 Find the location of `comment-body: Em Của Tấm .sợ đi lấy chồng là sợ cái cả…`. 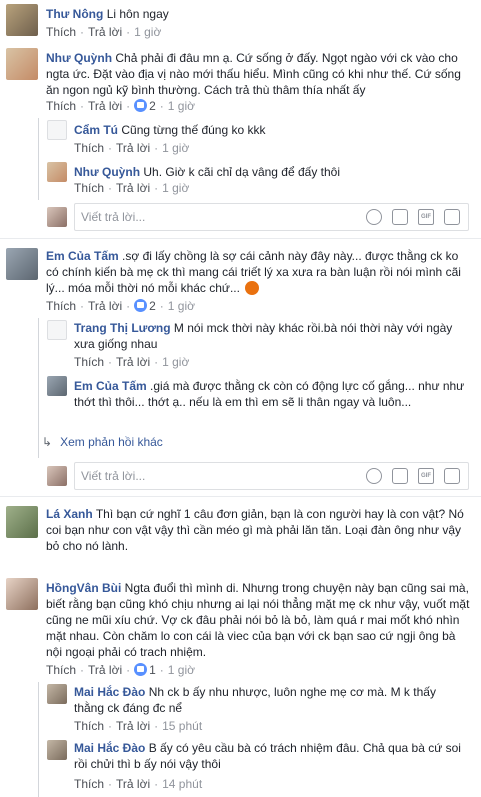

comment-body: Em Của Tấm .sợ đi lấy chồng là sợ cái cả… is located at coordinates (258, 272).